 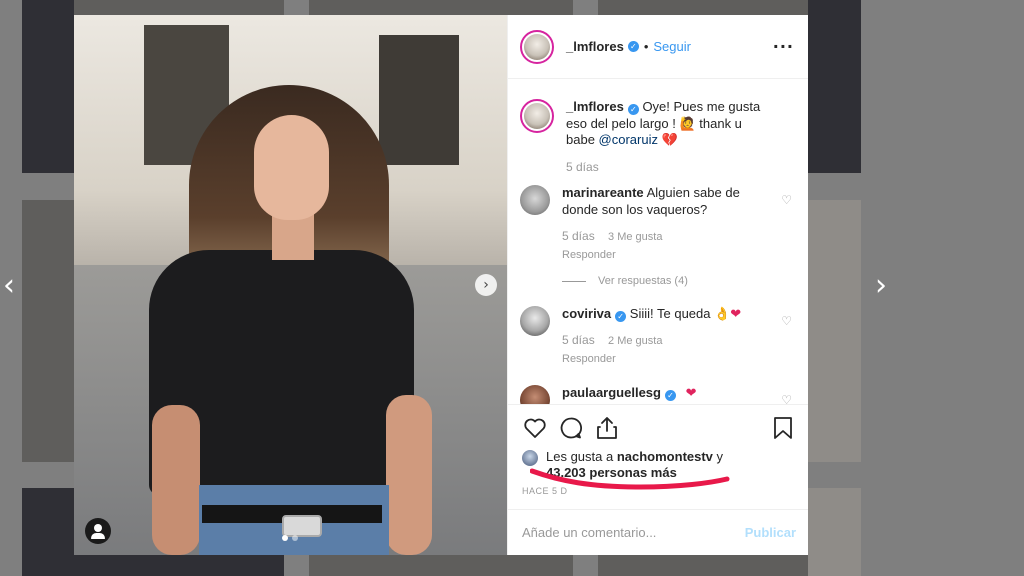 I want to click on liker-username: nachomontestv, so click(x=665, y=456).